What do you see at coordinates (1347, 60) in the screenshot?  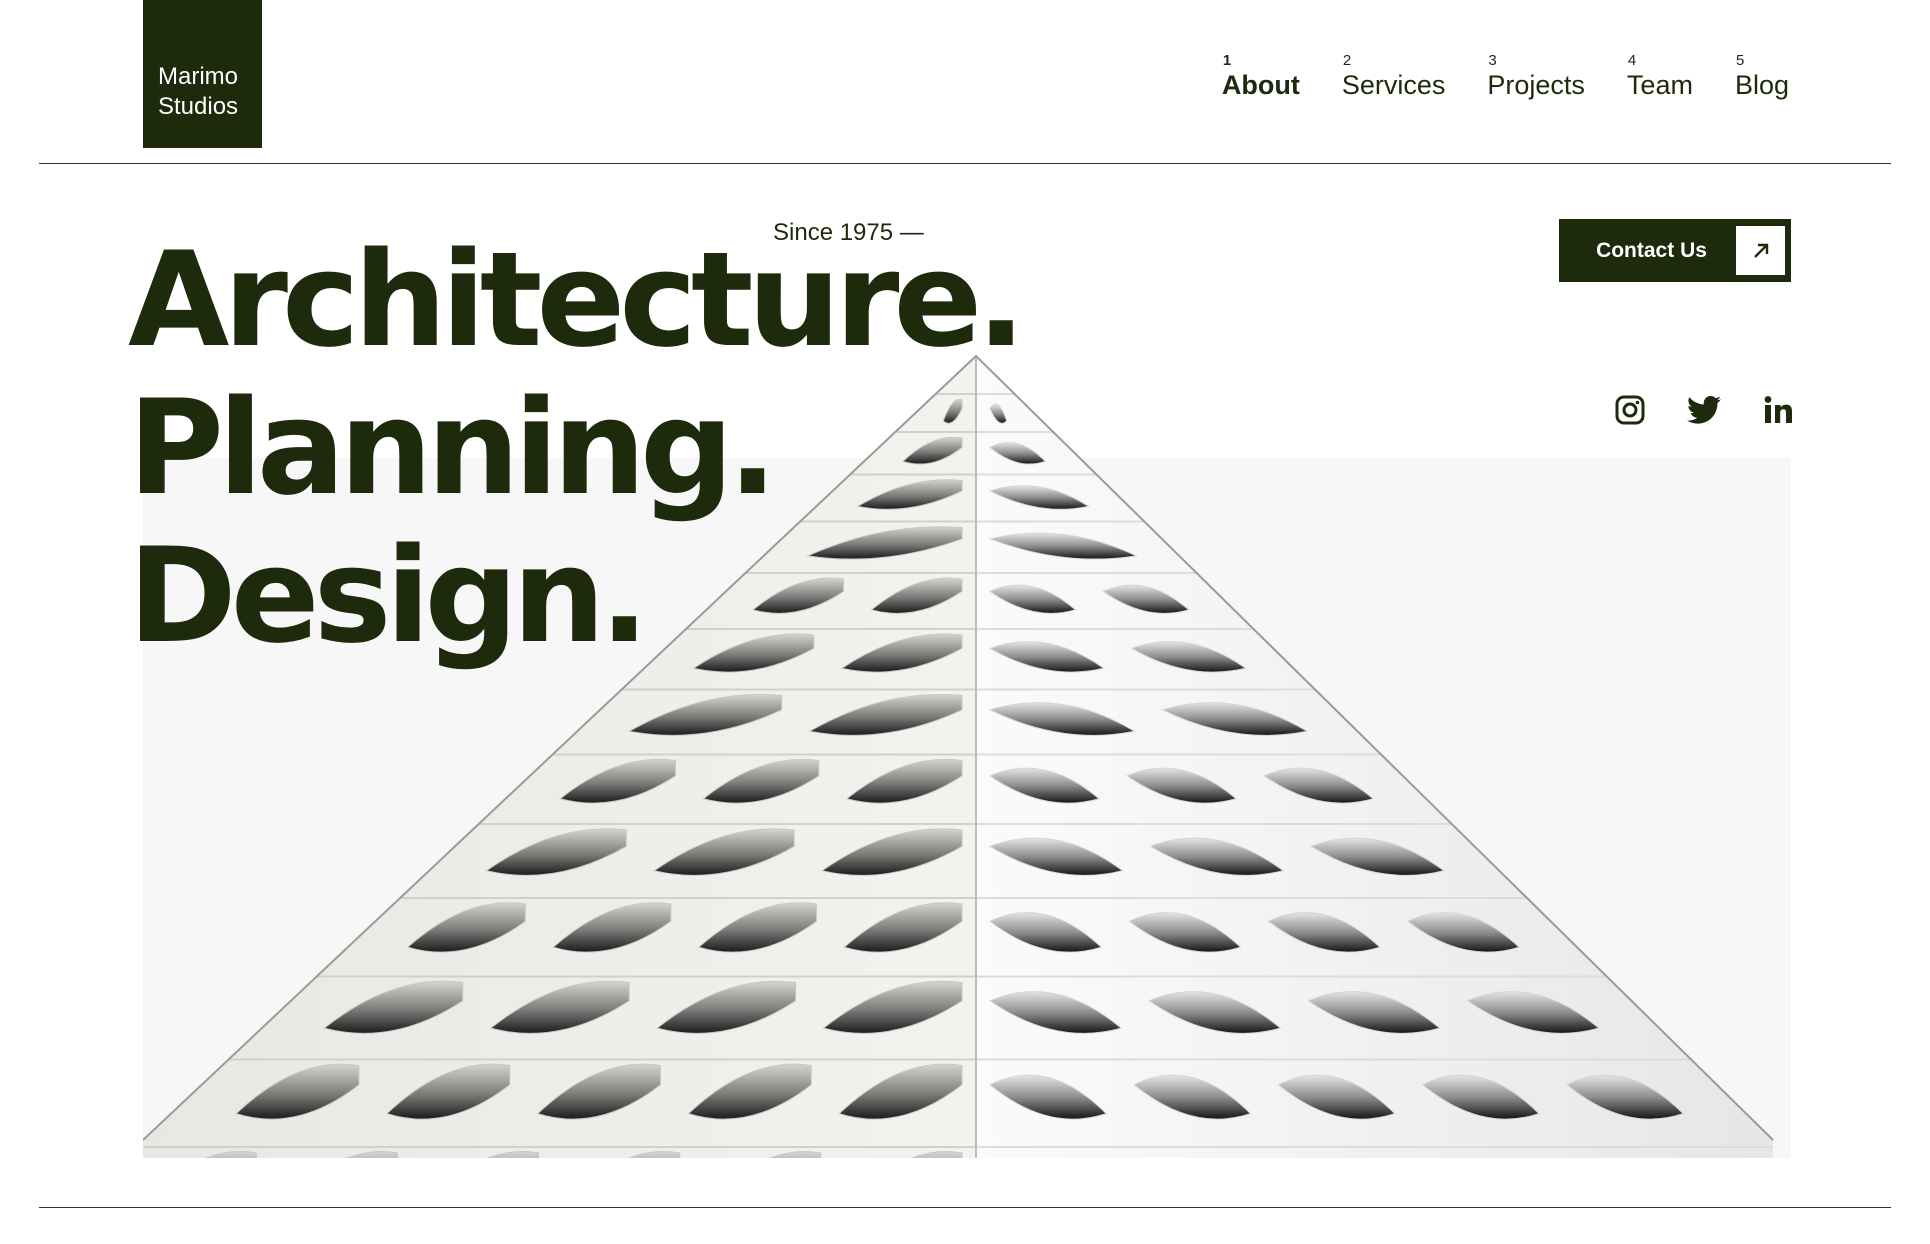 I see `nav-item-number: 2` at bounding box center [1347, 60].